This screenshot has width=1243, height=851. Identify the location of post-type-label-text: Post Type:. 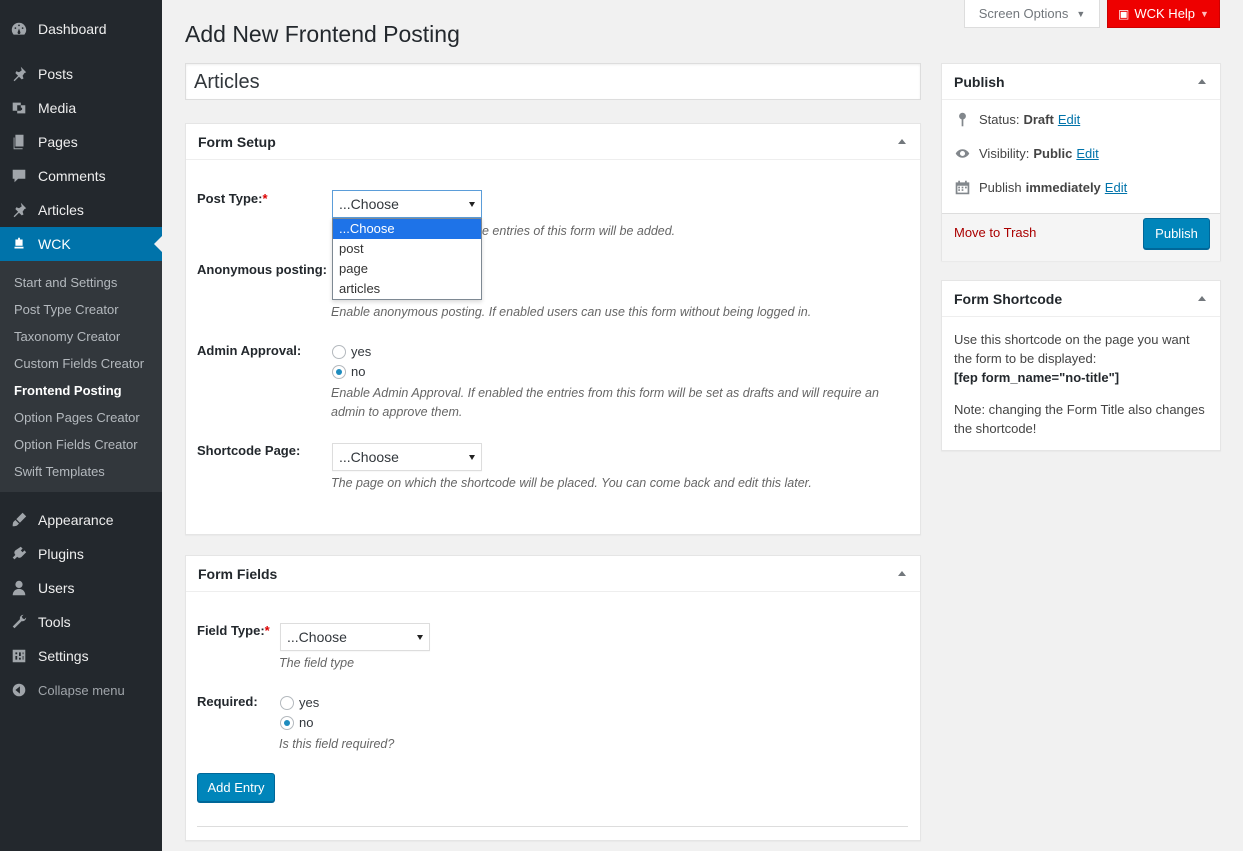
(230, 198).